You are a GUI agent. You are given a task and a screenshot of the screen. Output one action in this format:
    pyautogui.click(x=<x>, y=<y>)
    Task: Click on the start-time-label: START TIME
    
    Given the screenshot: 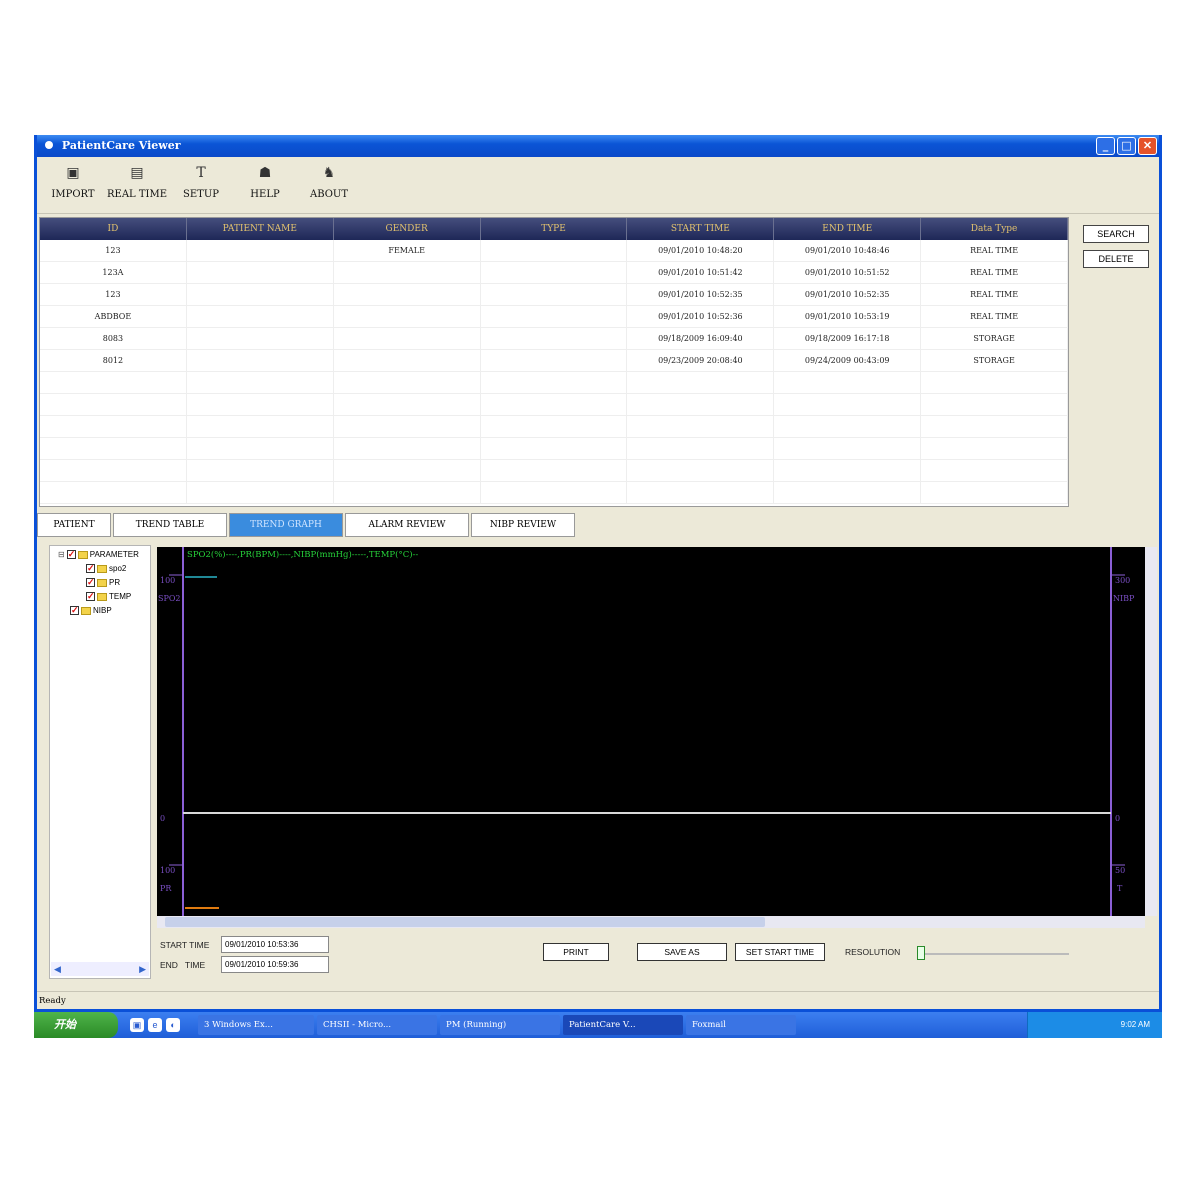 What is the action you would take?
    pyautogui.click(x=185, y=945)
    